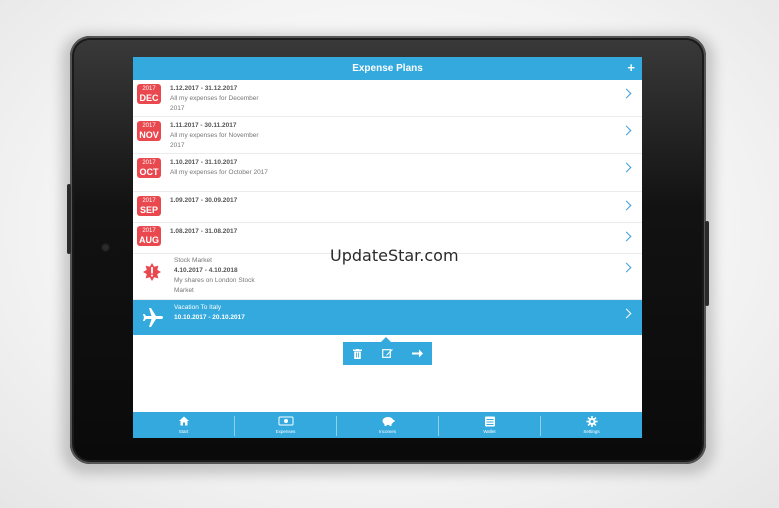  I want to click on month-badge: 2017 SEP, so click(149, 206).